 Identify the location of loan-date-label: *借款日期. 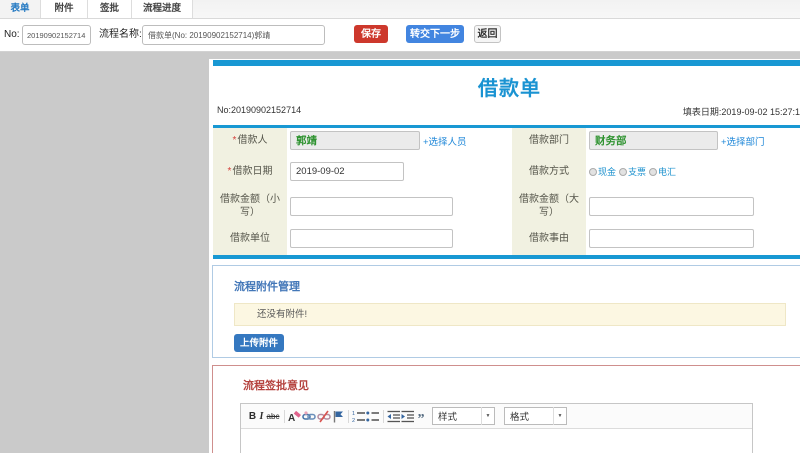
(250, 171).